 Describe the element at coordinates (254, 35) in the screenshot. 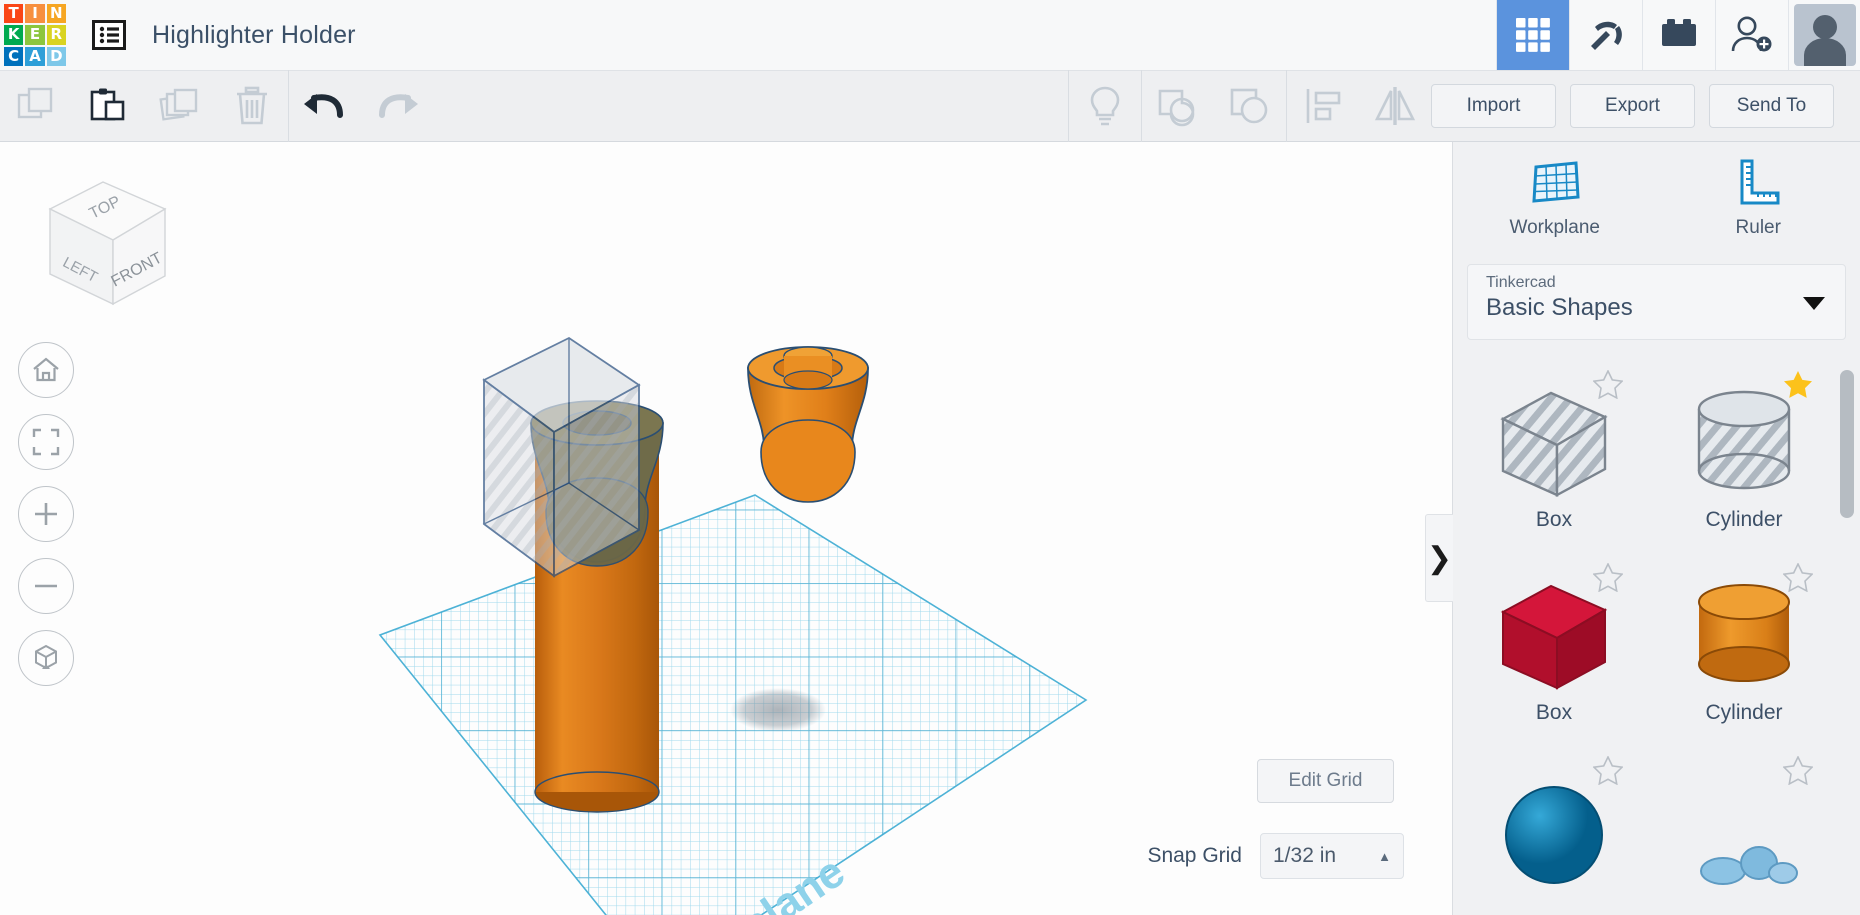

I see `page-title: Highlighter Holder` at that location.